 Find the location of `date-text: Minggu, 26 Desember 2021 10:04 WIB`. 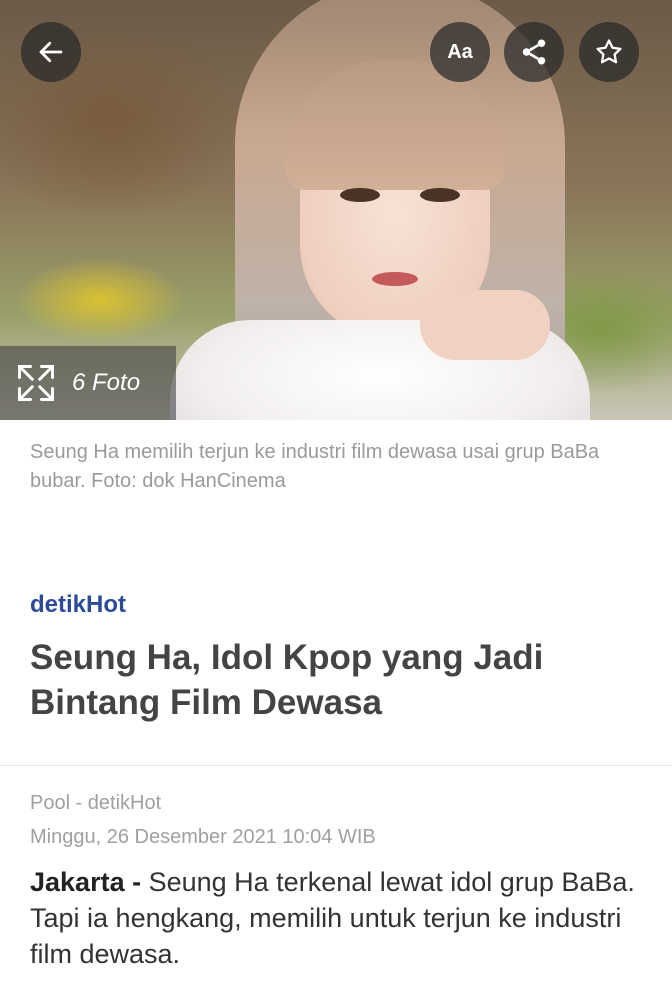

date-text: Minggu, 26 Desember 2021 10:04 WIB is located at coordinates (203, 837).